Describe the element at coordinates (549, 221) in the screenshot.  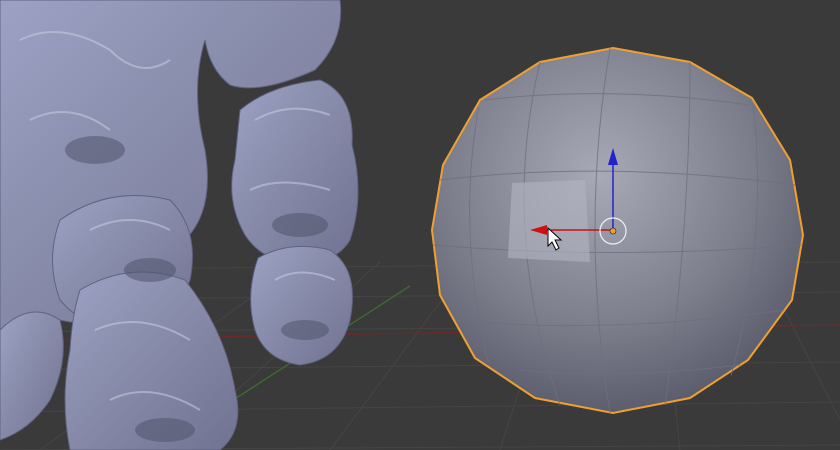
I see `sphere-highlight-face` at that location.